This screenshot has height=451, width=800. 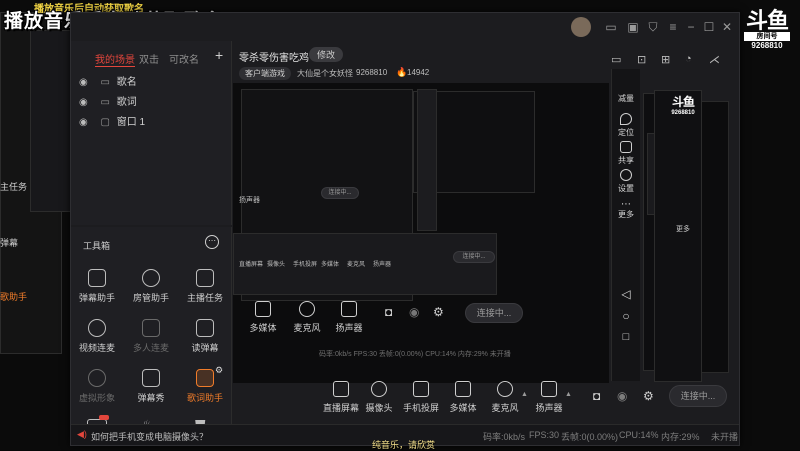 I want to click on tool-room-admin: 房管助手, so click(x=151, y=286).